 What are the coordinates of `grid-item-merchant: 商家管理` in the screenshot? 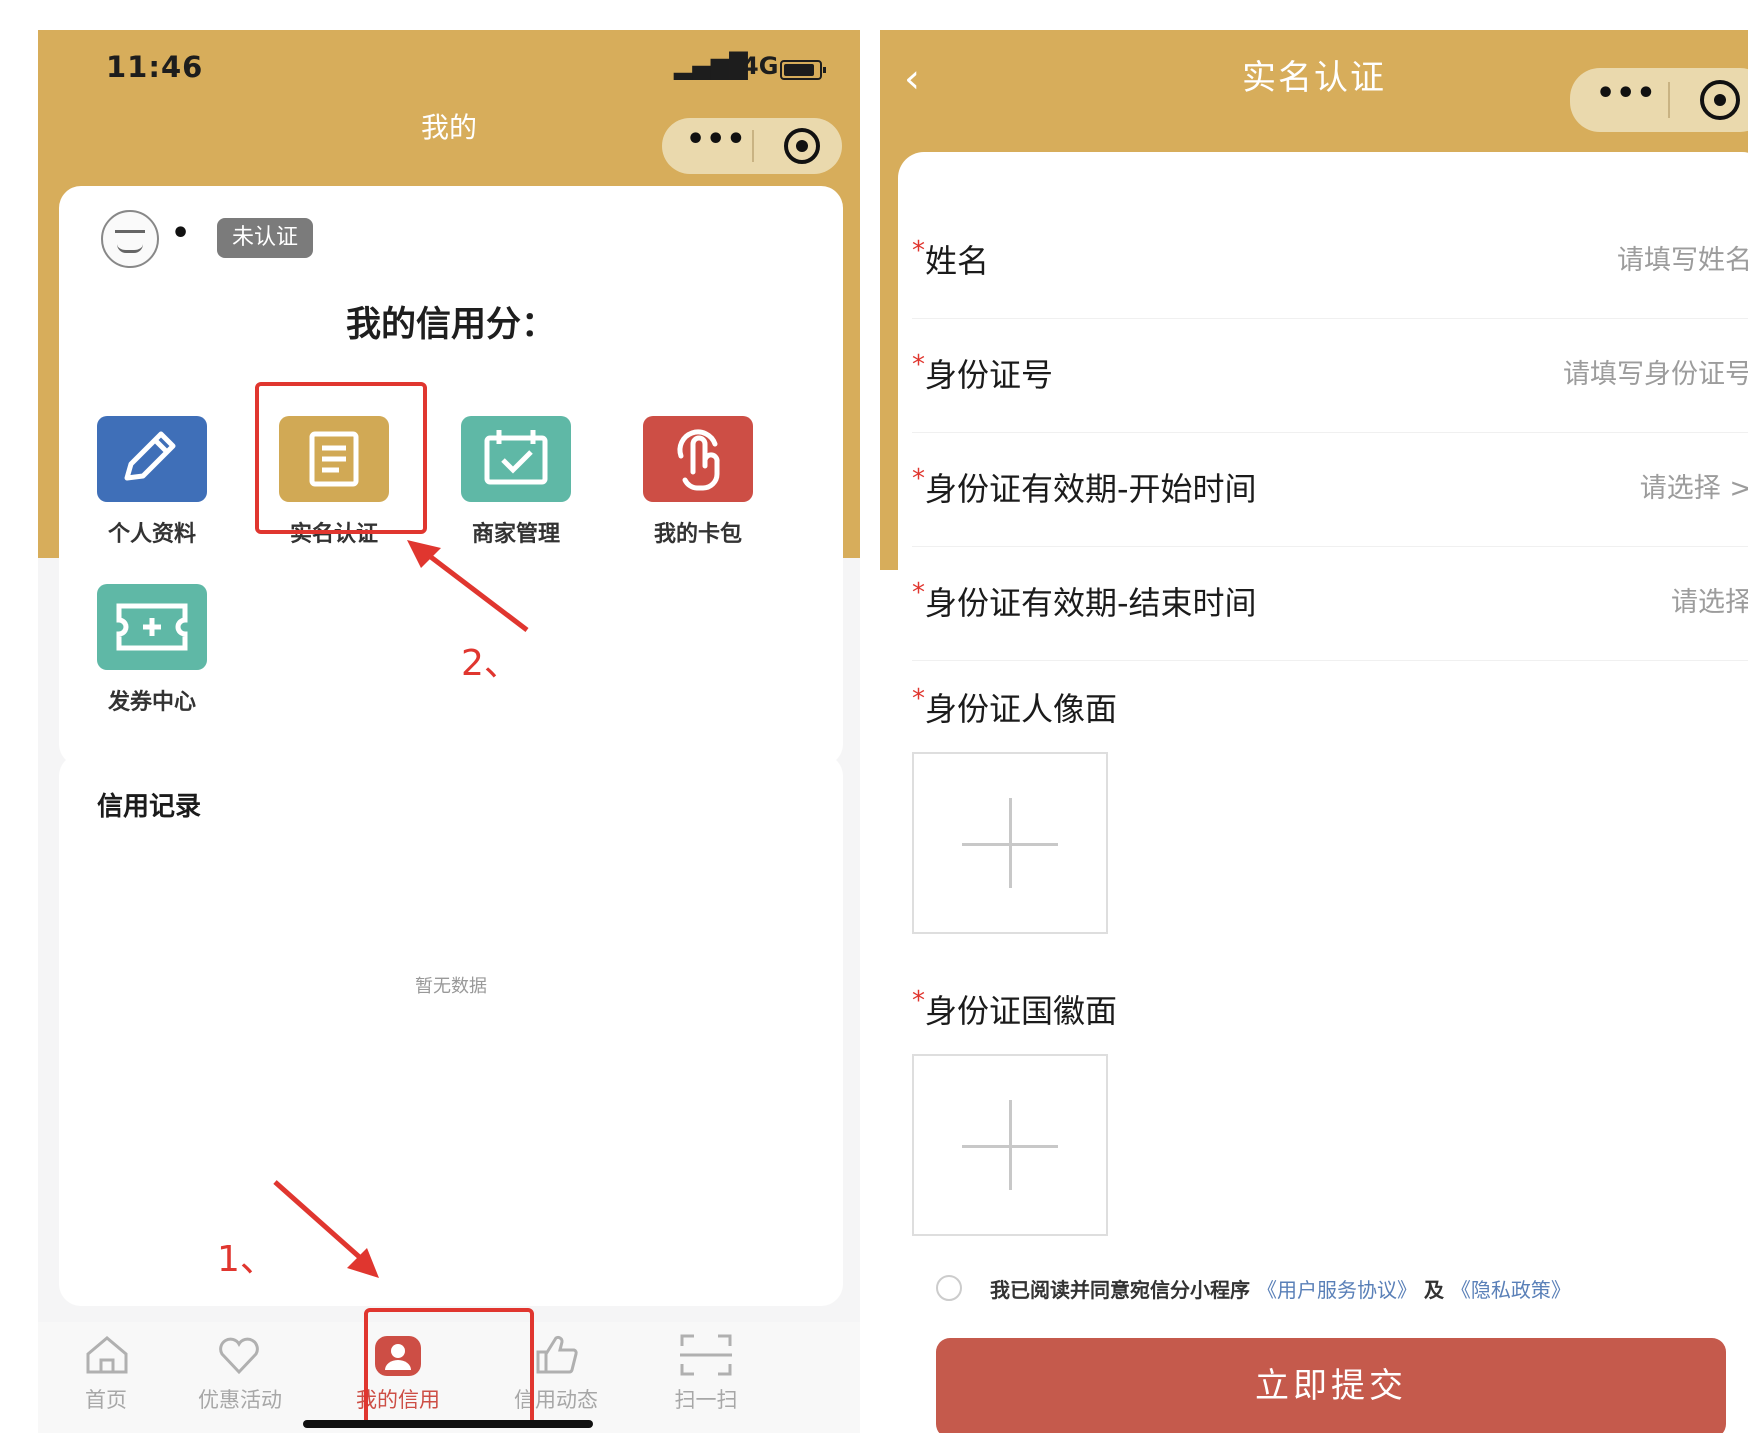 It's located at (516, 481).